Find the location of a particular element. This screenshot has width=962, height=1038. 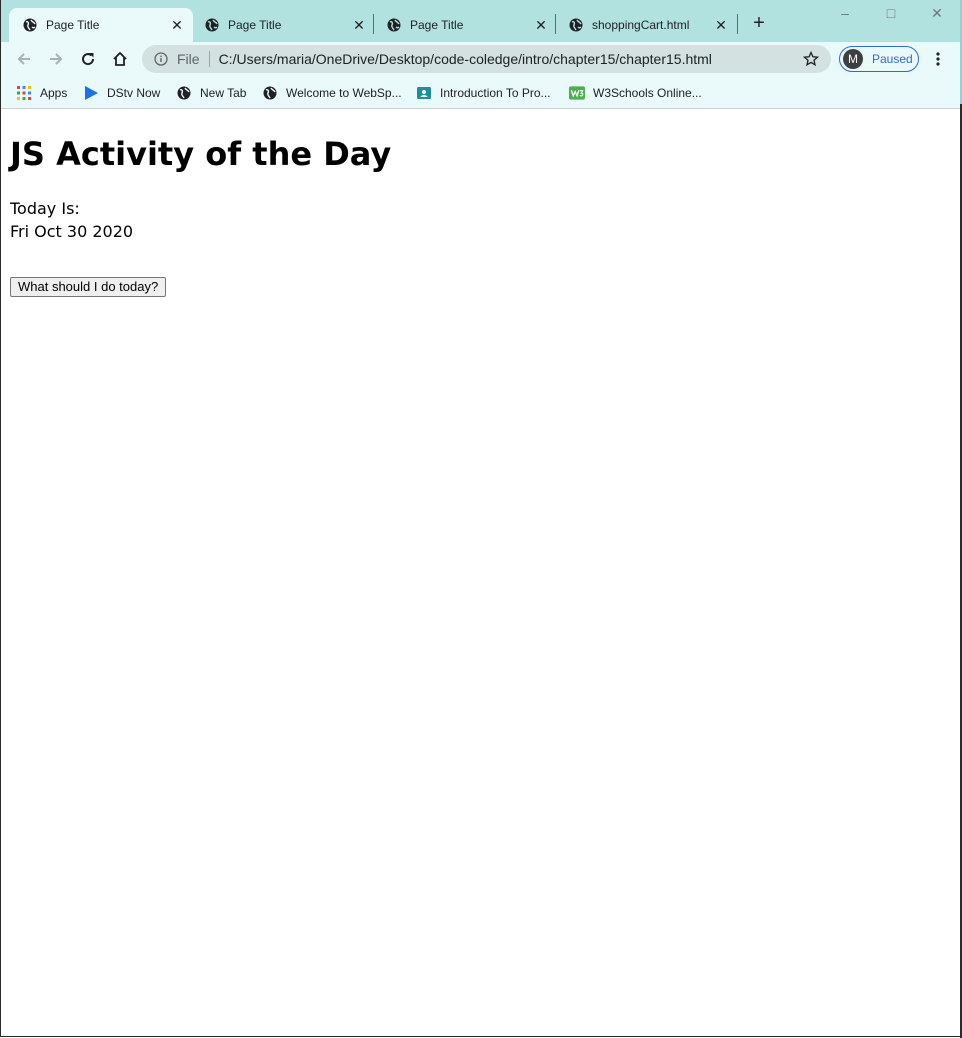

bookmark-label: DStv Now is located at coordinates (134, 93).